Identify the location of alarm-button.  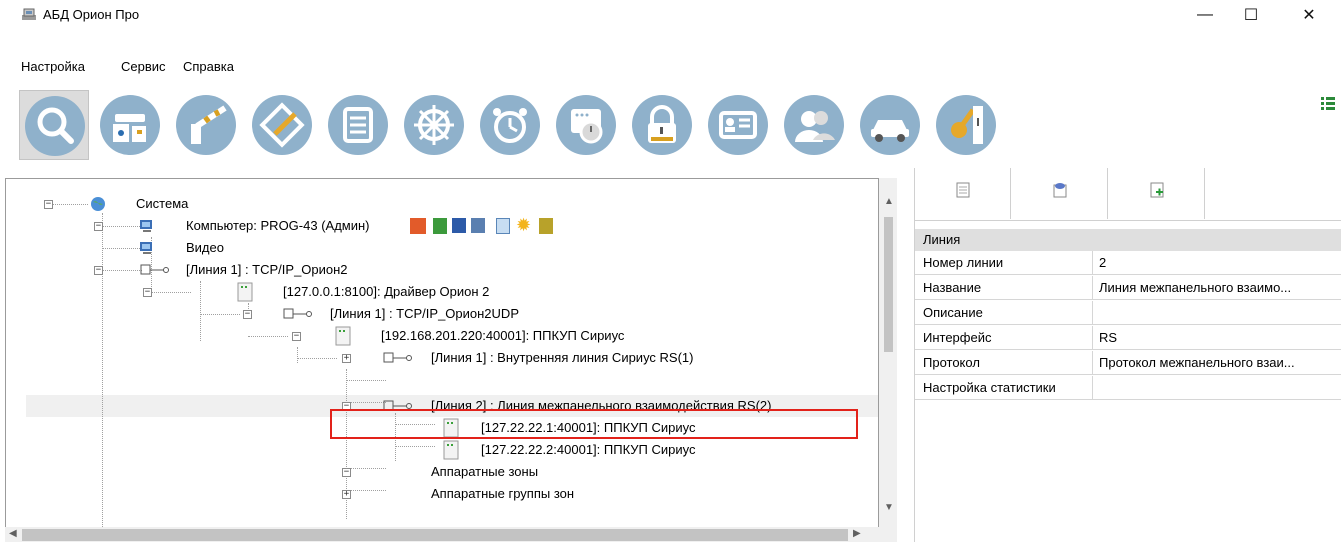
(510, 125).